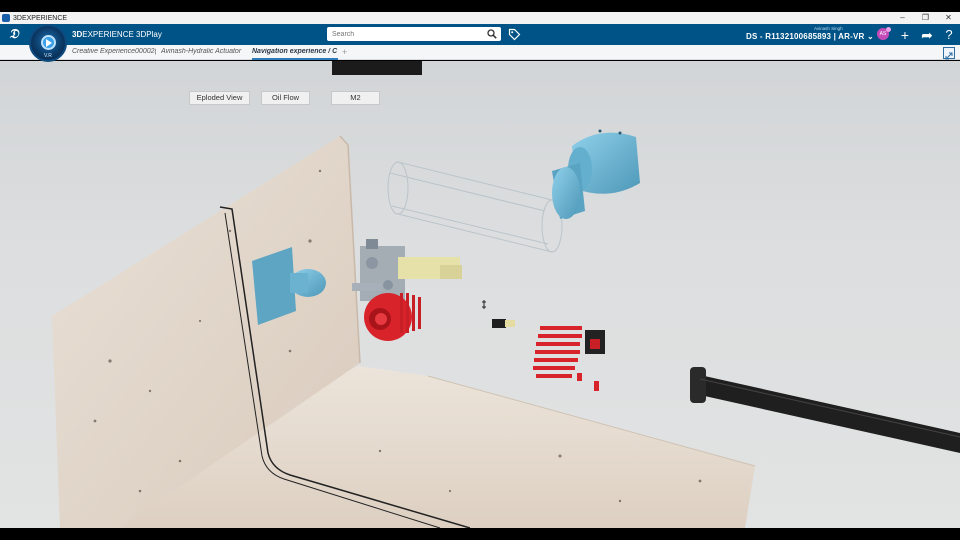 This screenshot has width=960, height=540. Describe the element at coordinates (48, 56) in the screenshot. I see `compass-version: V.R` at that location.